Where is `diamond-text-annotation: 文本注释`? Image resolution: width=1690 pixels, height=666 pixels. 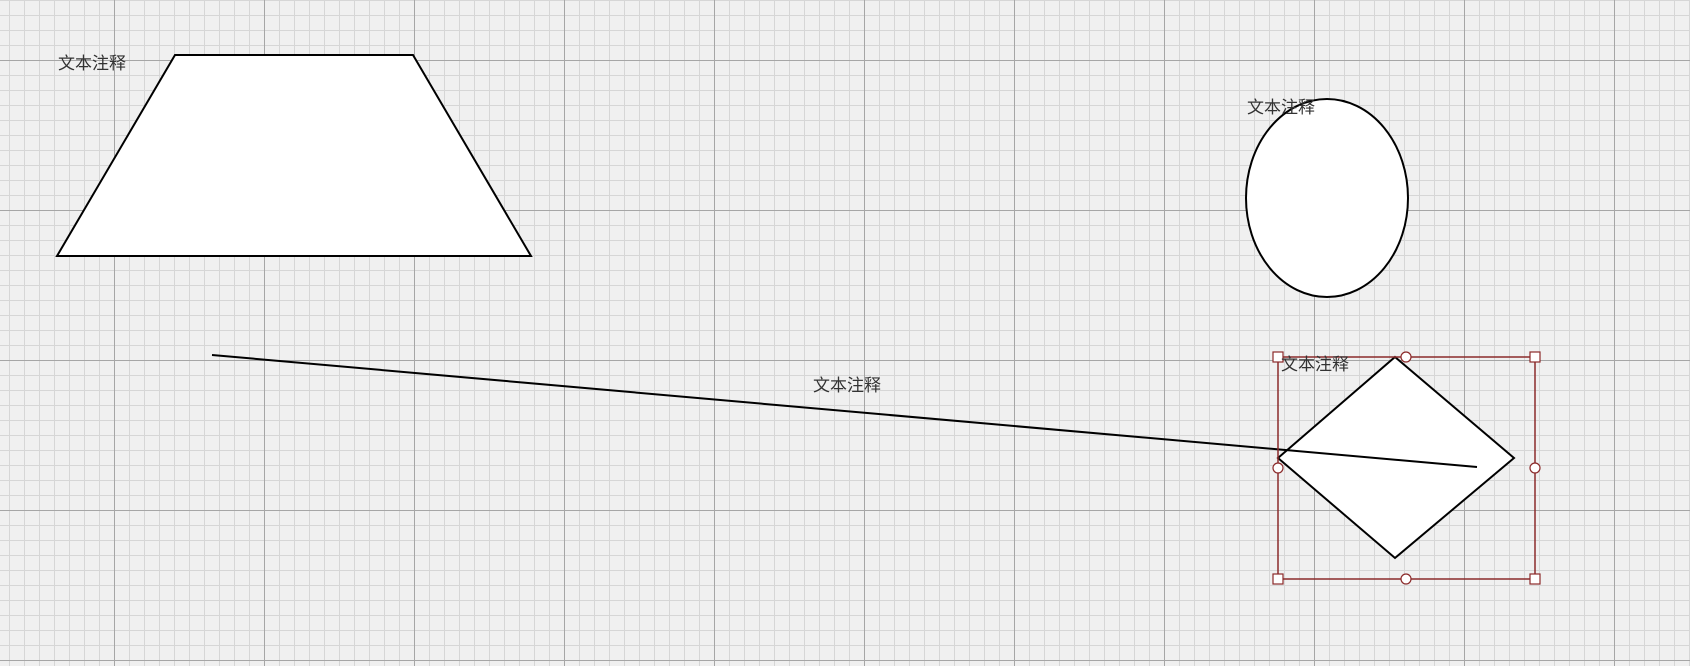 diamond-text-annotation: 文本注释 is located at coordinates (1315, 365).